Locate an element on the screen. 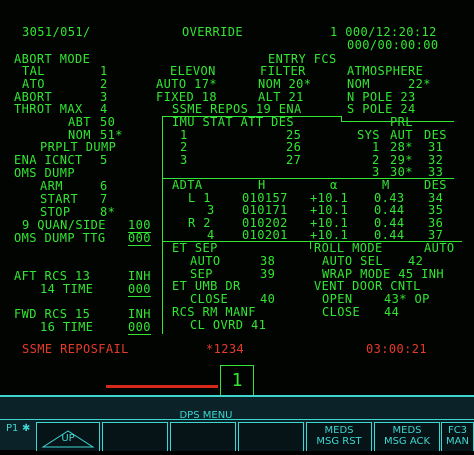  imu-3-des: 27 is located at coordinates (293, 160).